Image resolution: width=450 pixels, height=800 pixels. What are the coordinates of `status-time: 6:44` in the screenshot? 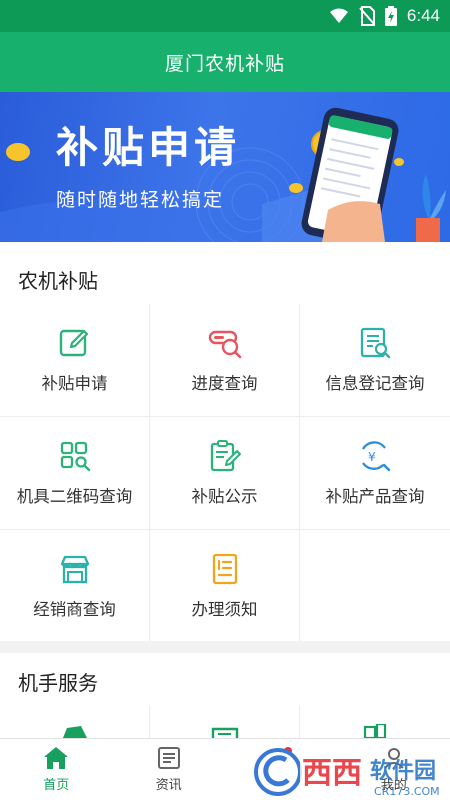 It's located at (423, 15).